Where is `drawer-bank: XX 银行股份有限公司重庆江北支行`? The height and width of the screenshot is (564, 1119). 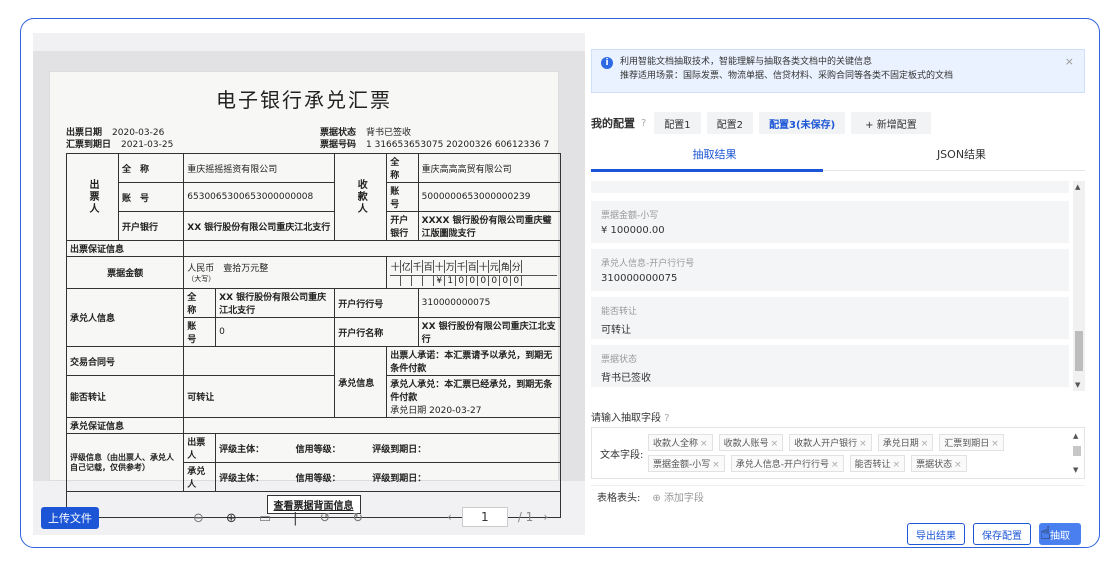
drawer-bank: XX 银行股份有限公司重庆江北支行 is located at coordinates (259, 226).